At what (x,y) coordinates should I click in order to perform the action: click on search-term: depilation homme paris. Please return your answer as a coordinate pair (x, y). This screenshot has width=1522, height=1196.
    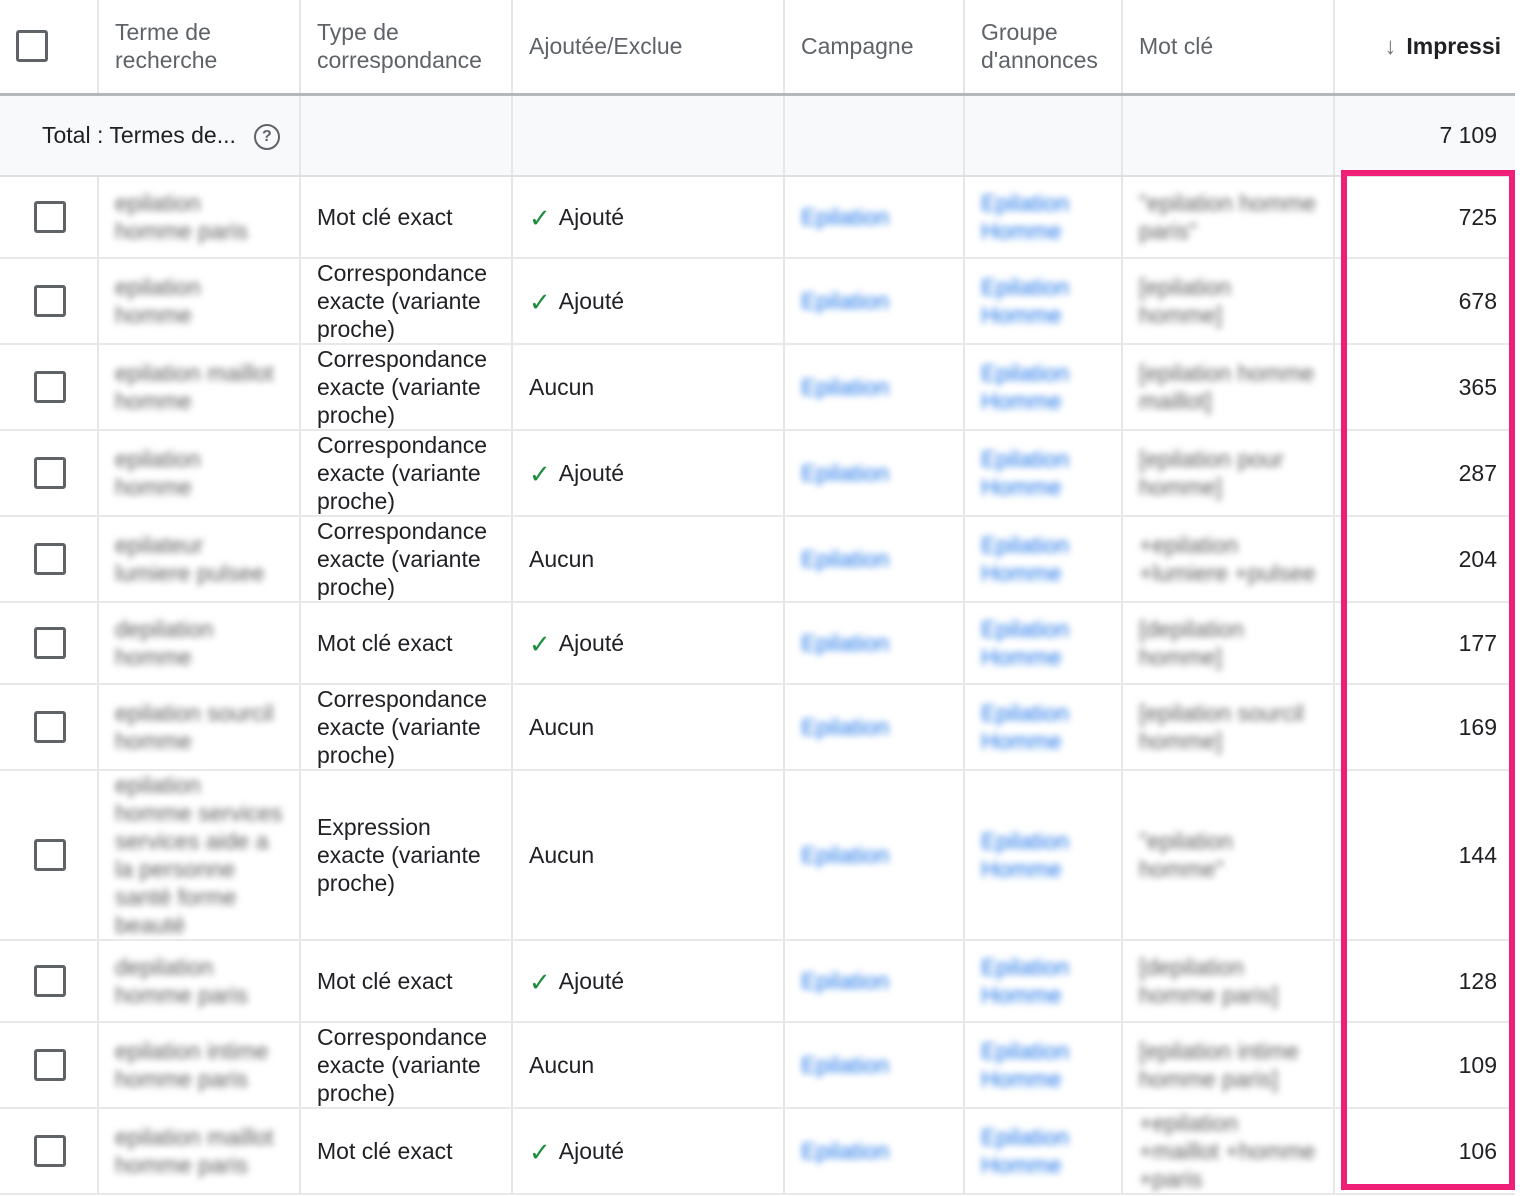
    Looking at the image, I should click on (181, 981).